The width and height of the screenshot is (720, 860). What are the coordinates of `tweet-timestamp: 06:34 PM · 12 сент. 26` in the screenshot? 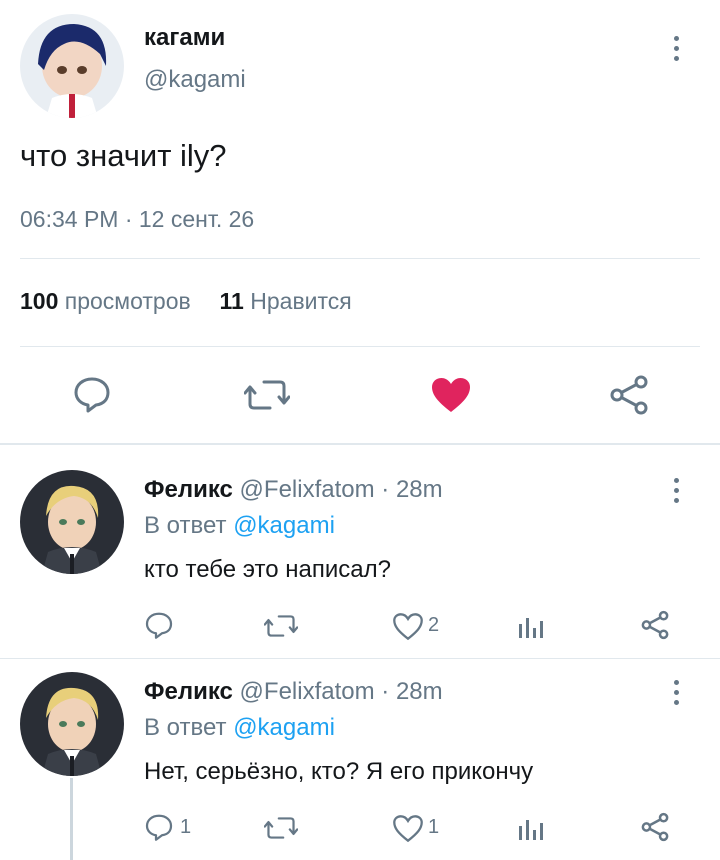 It's located at (137, 219).